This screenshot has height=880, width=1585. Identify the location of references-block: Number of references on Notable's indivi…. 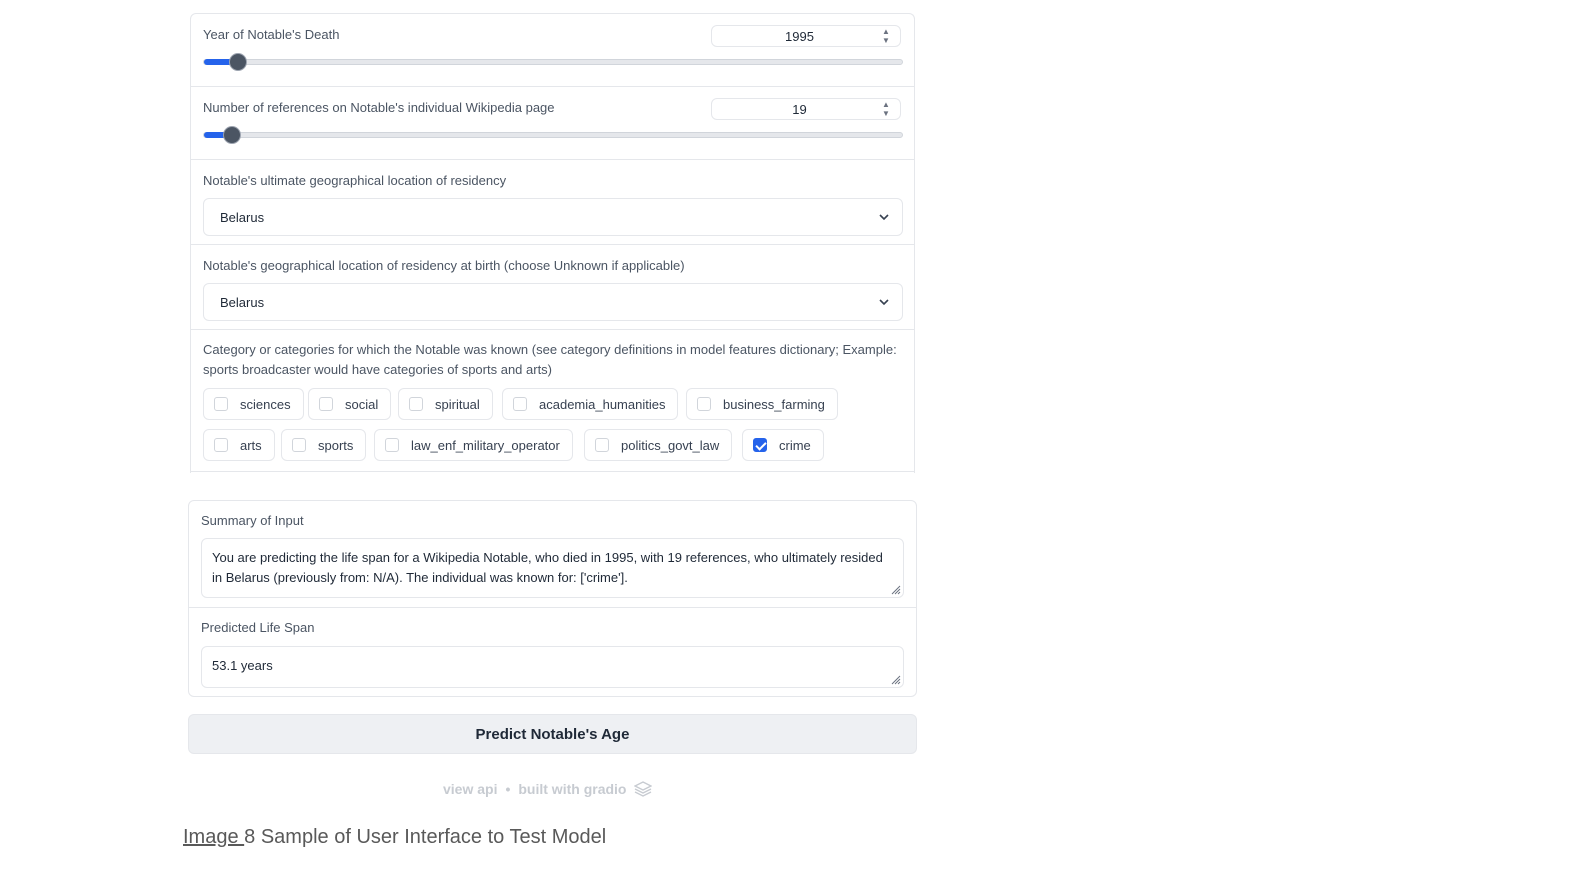
(552, 123).